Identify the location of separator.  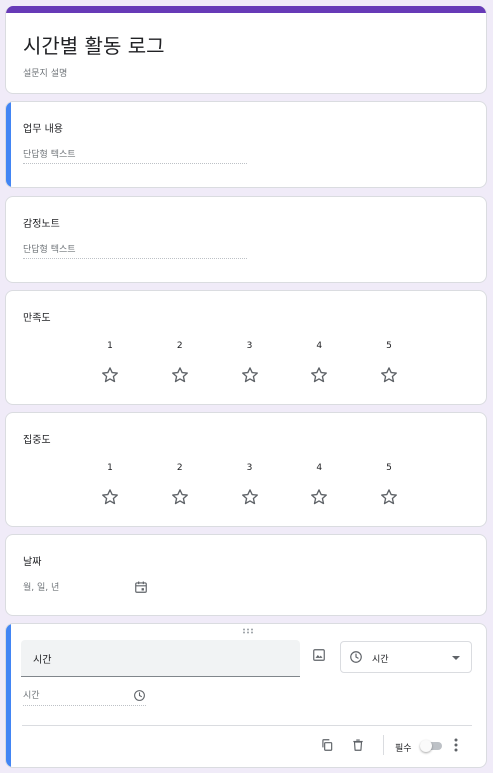
(383, 745).